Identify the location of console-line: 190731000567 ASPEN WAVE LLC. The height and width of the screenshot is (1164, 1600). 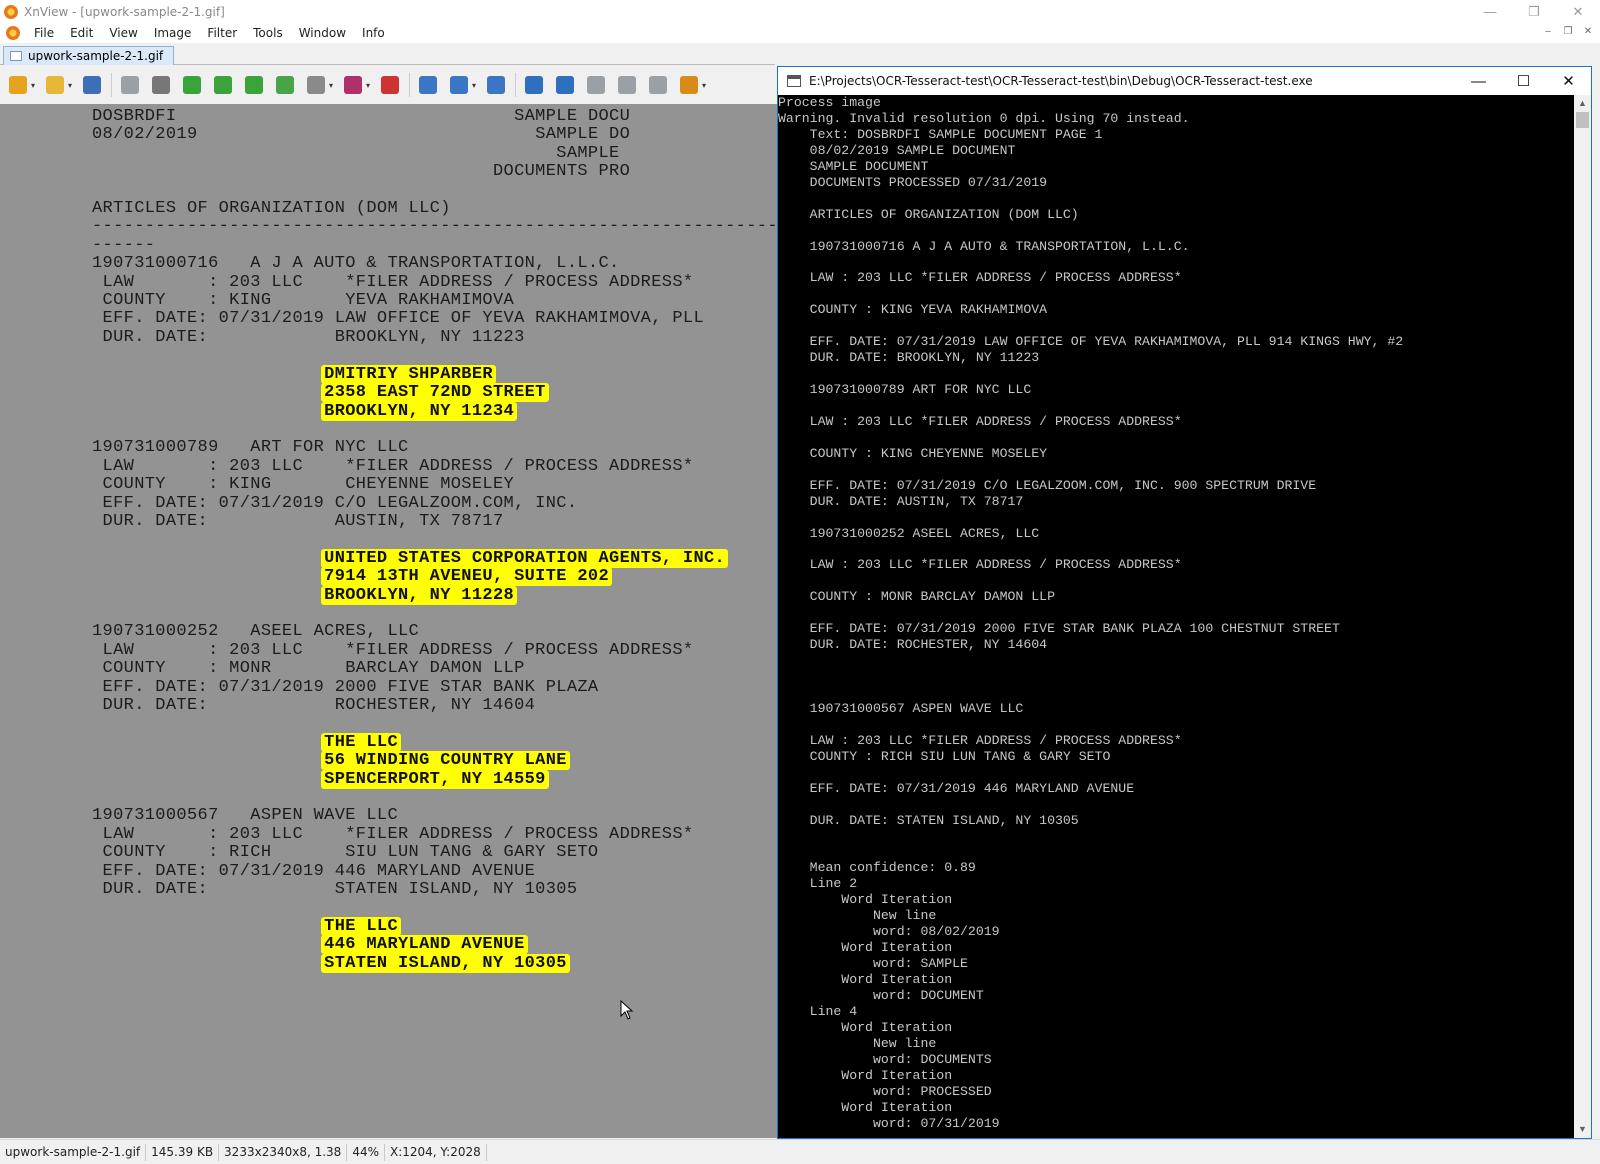
(901, 708).